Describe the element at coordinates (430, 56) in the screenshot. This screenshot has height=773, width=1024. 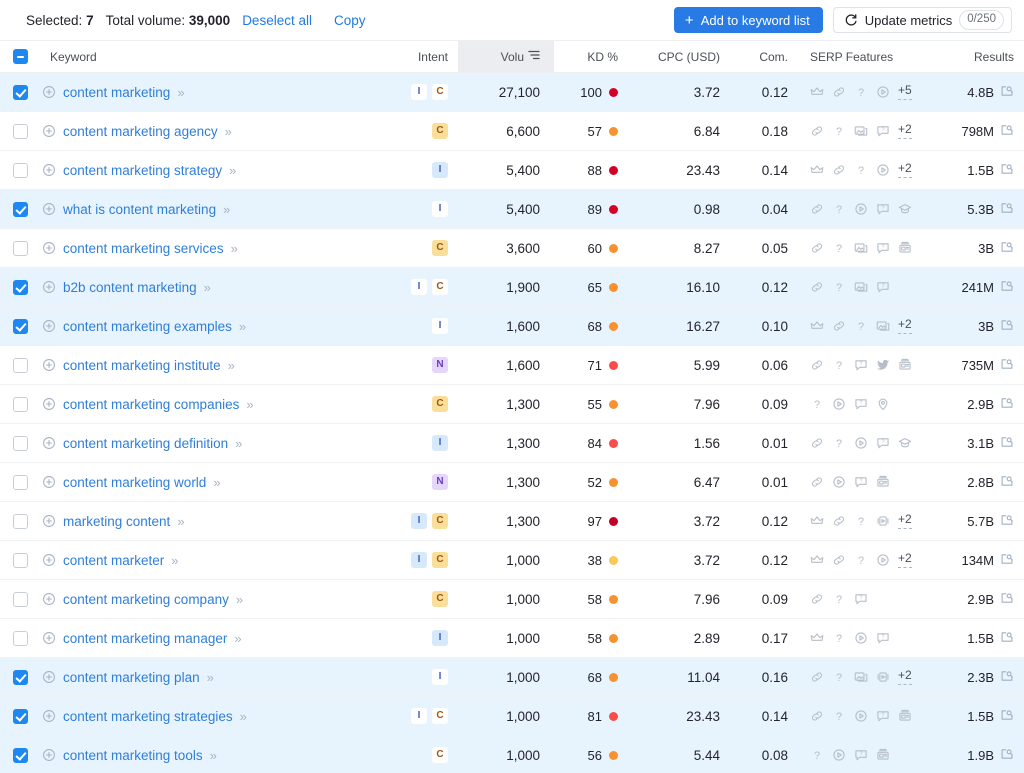
I see `header-intent: Intent` at that location.